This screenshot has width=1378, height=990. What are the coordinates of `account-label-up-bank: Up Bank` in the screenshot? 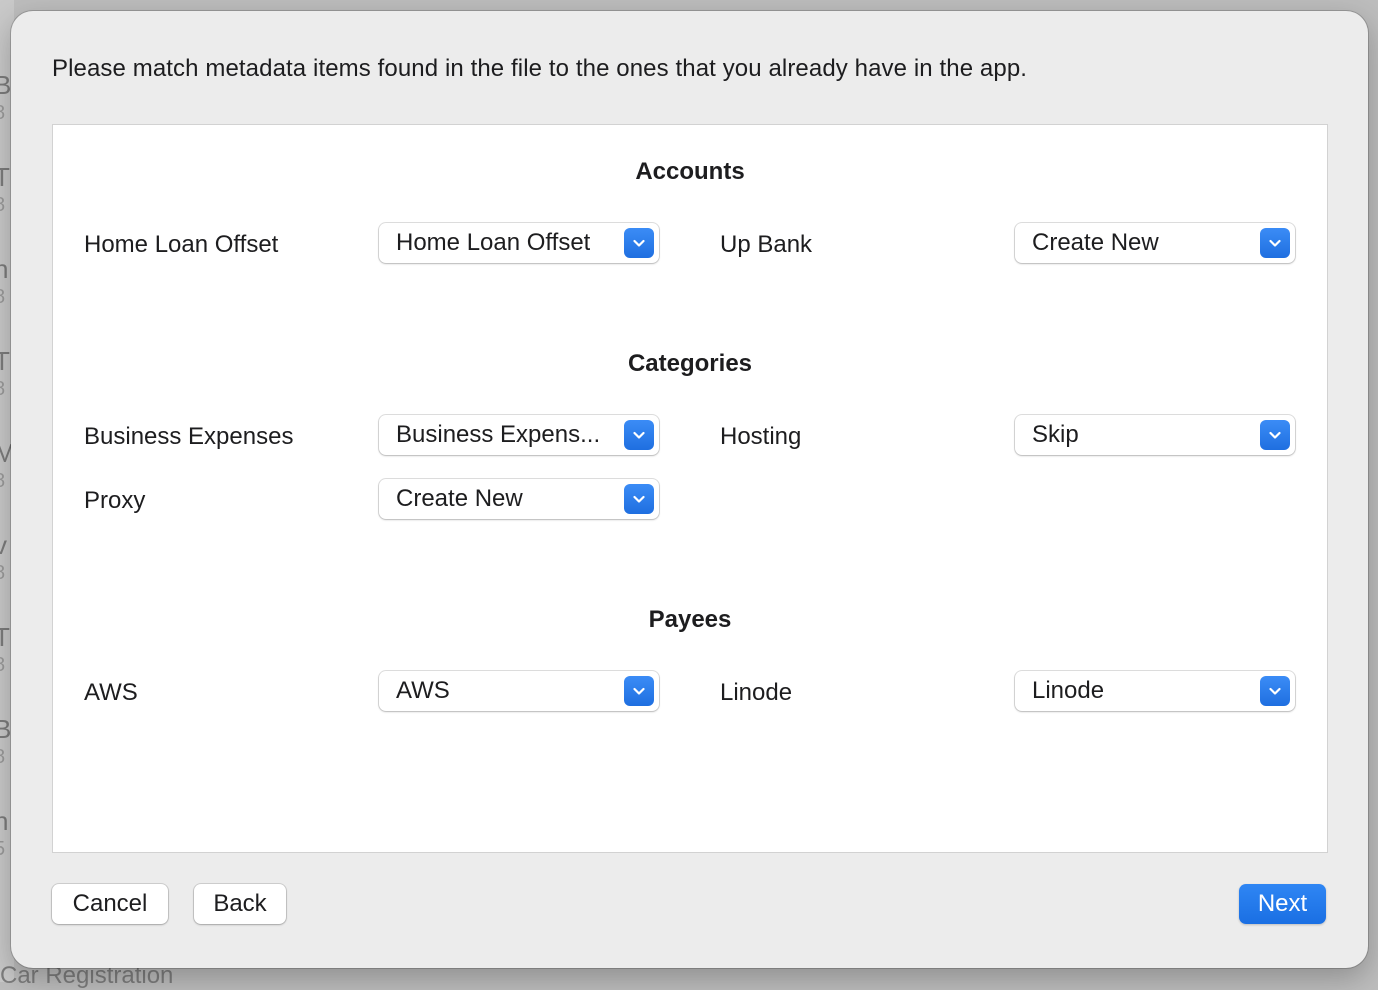 It's located at (766, 244).